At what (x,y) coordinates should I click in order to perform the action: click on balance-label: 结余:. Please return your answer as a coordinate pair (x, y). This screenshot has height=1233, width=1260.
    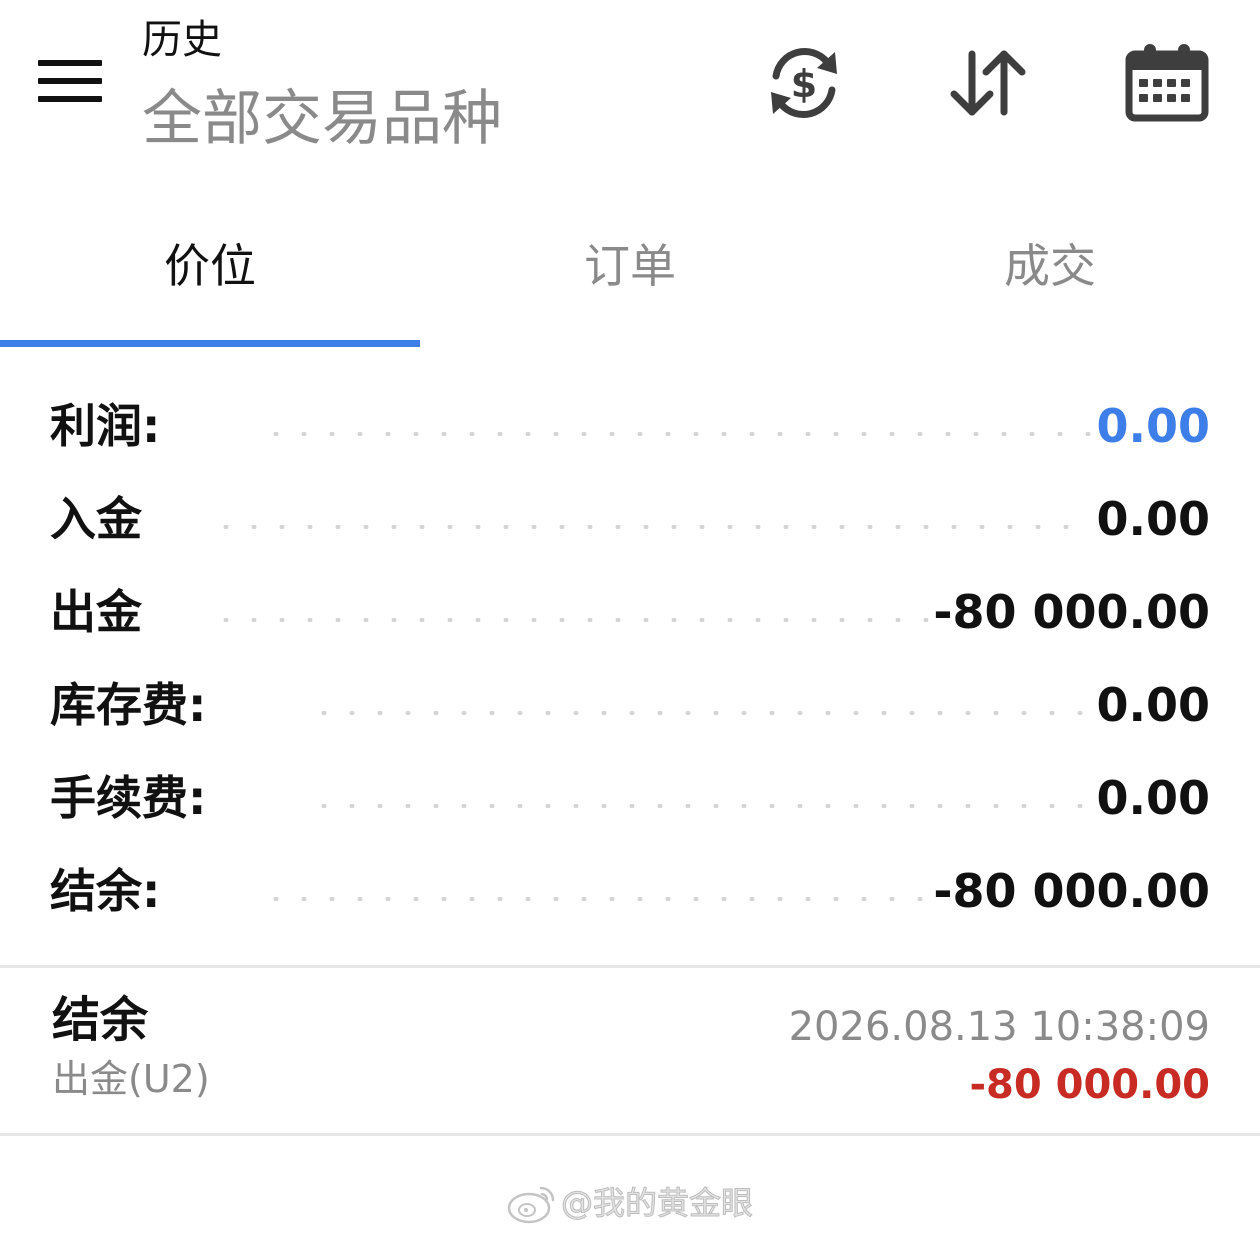
    Looking at the image, I should click on (105, 891).